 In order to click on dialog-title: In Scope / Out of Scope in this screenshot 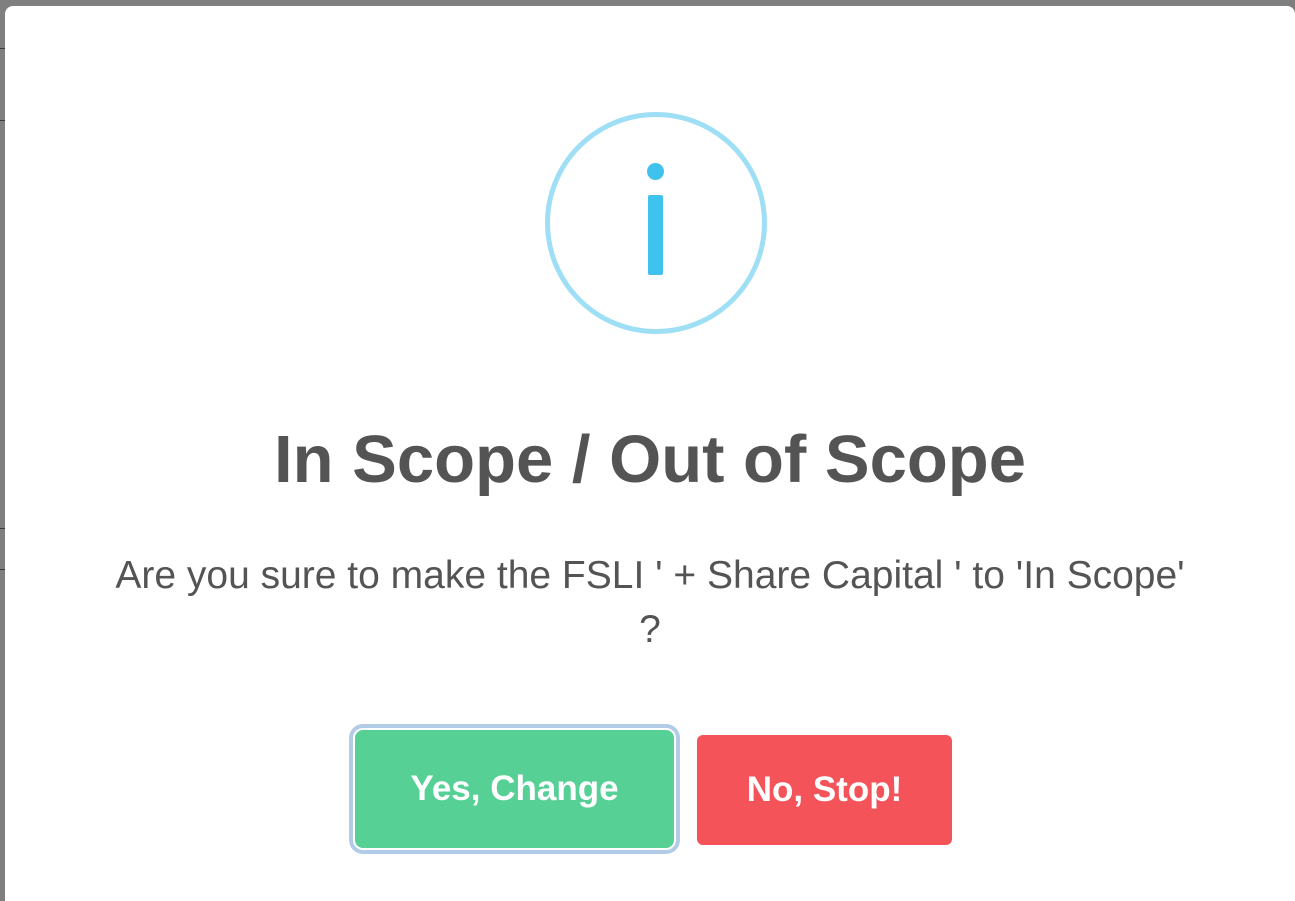, I will do `click(650, 459)`.